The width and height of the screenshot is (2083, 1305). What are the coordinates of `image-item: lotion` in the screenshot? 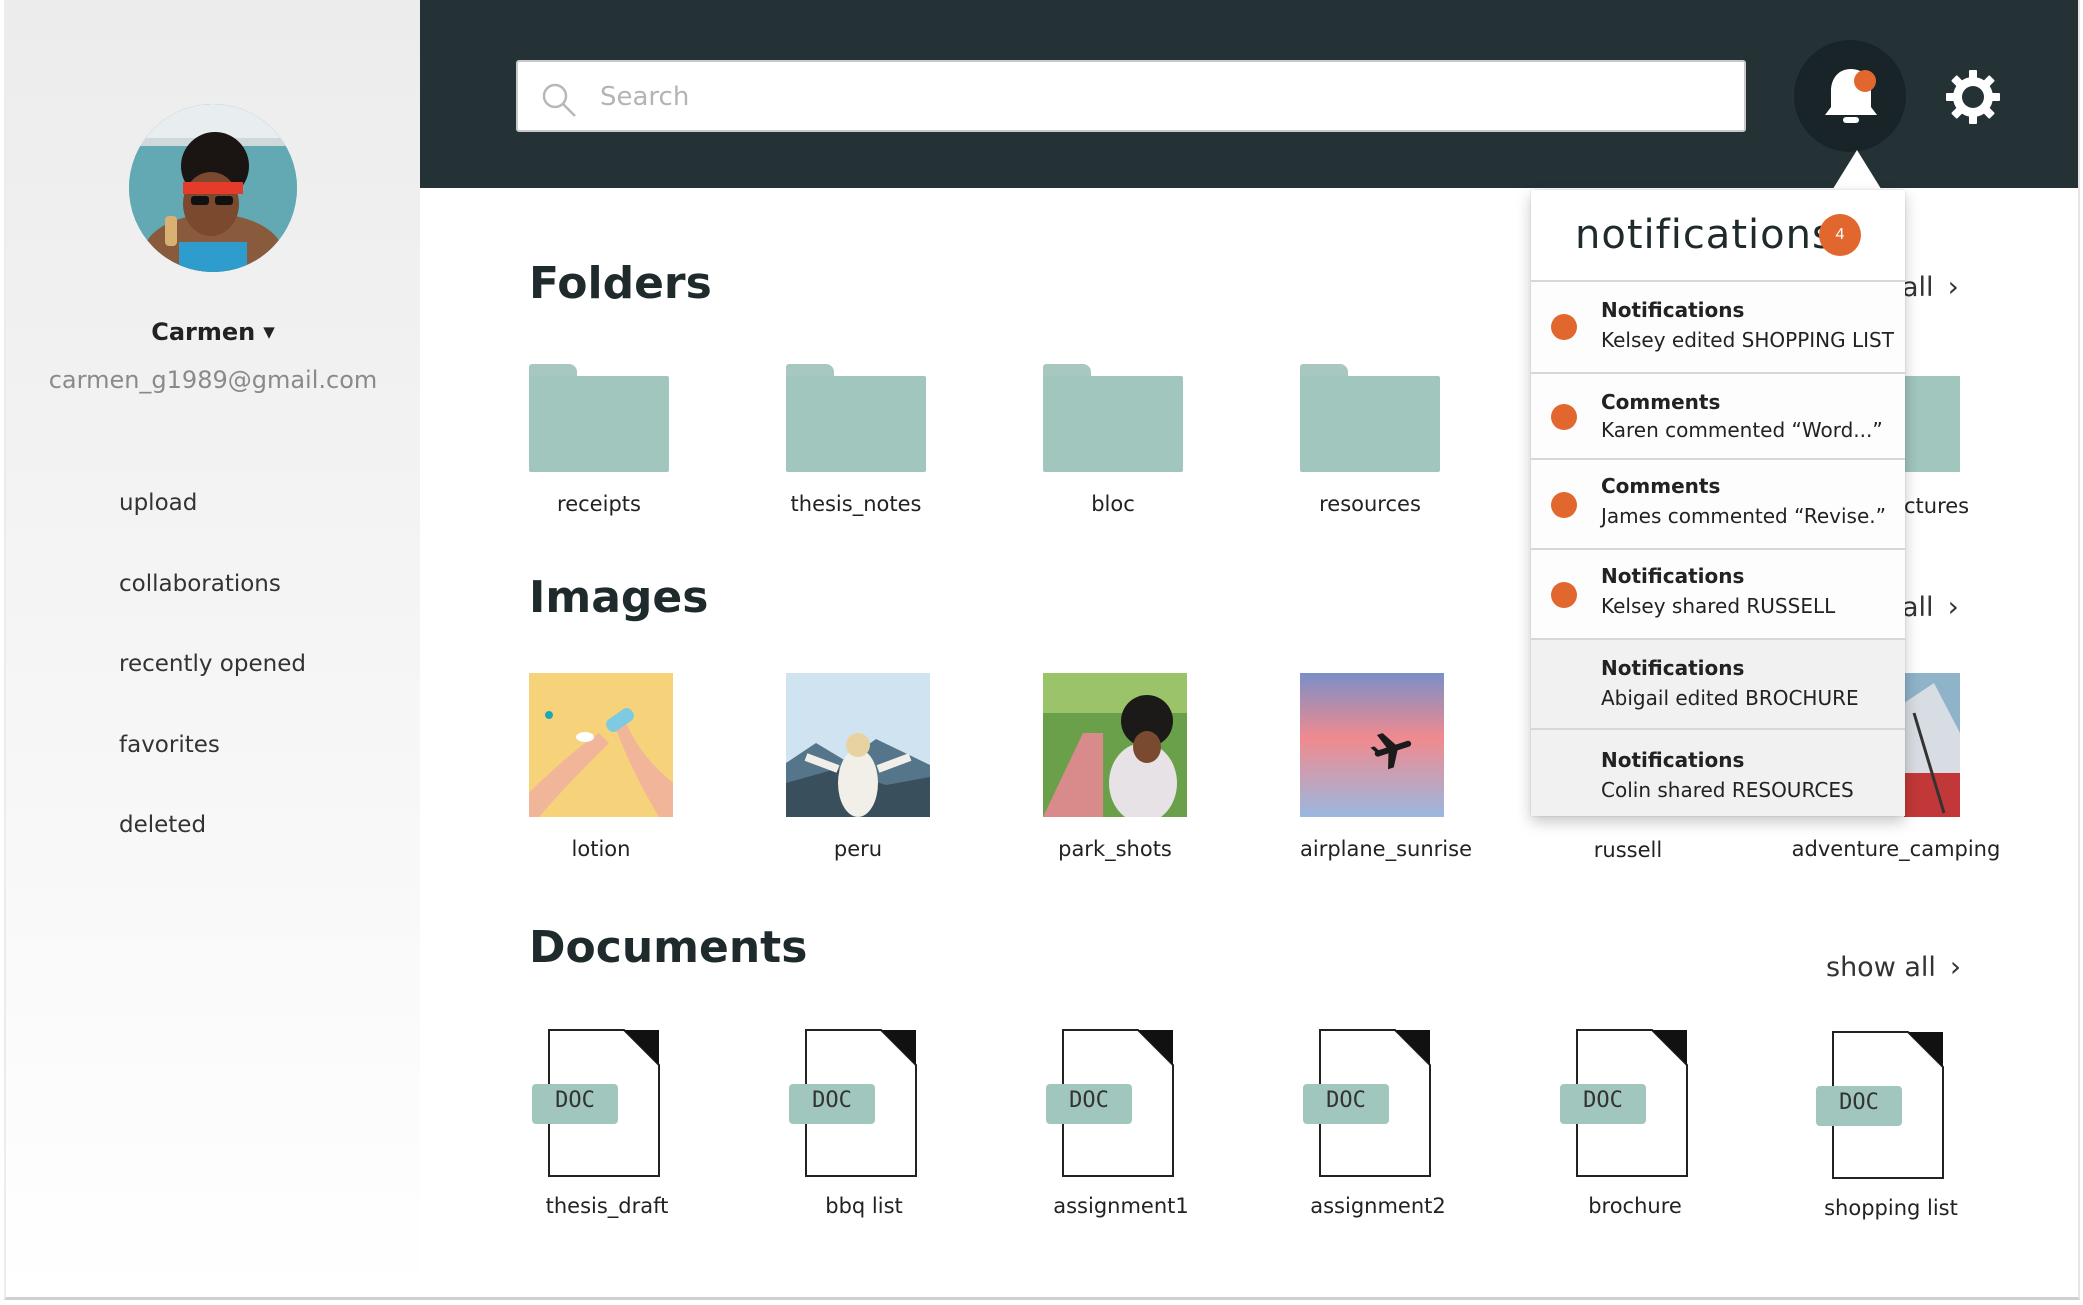 It's located at (601, 767).